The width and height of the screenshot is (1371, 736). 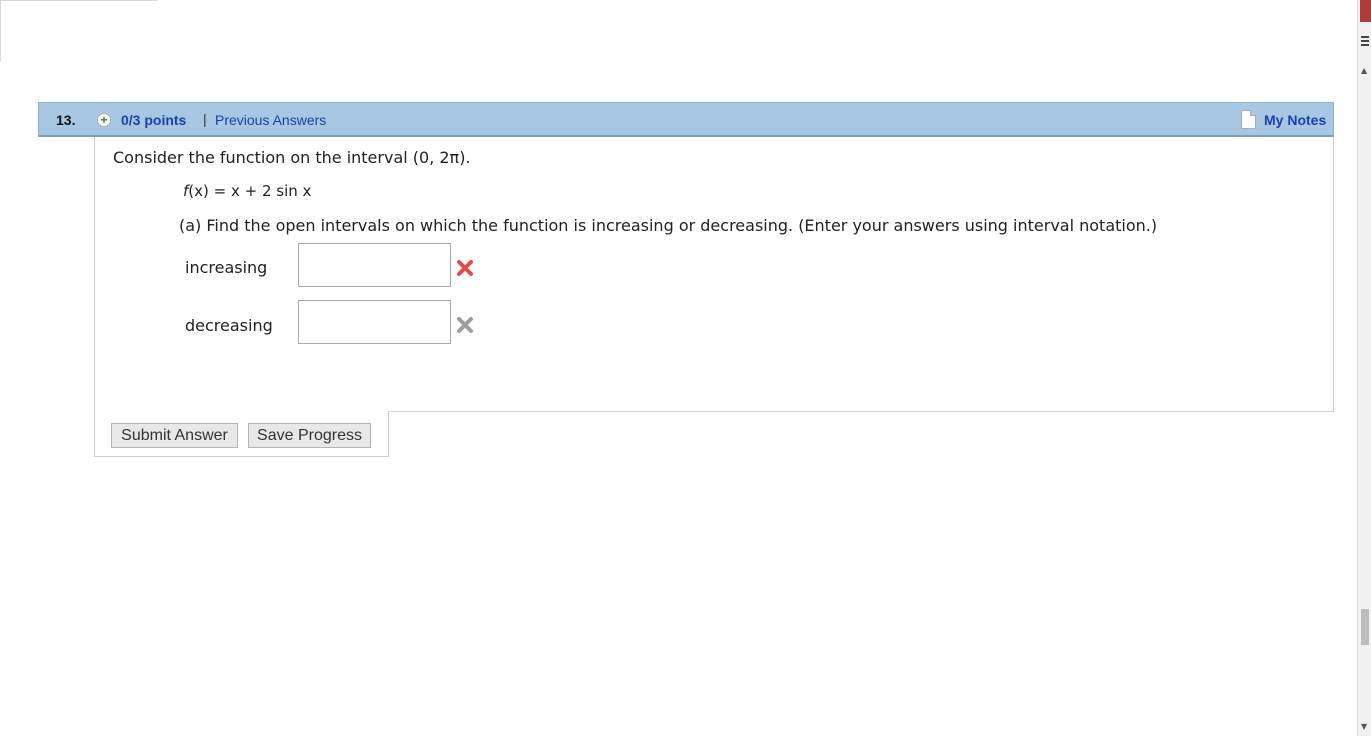 What do you see at coordinates (229, 325) in the screenshot?
I see `decreasing-label: decreasing` at bounding box center [229, 325].